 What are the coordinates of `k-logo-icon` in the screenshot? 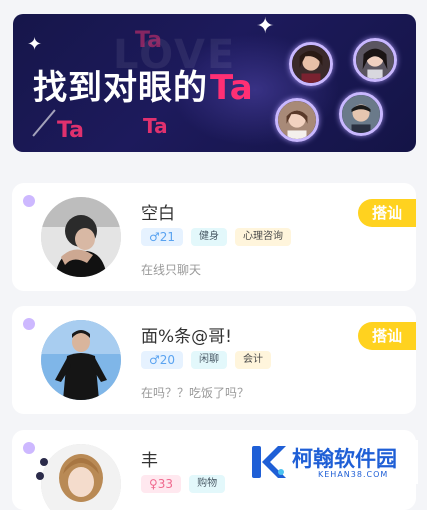 It's located at (269, 462).